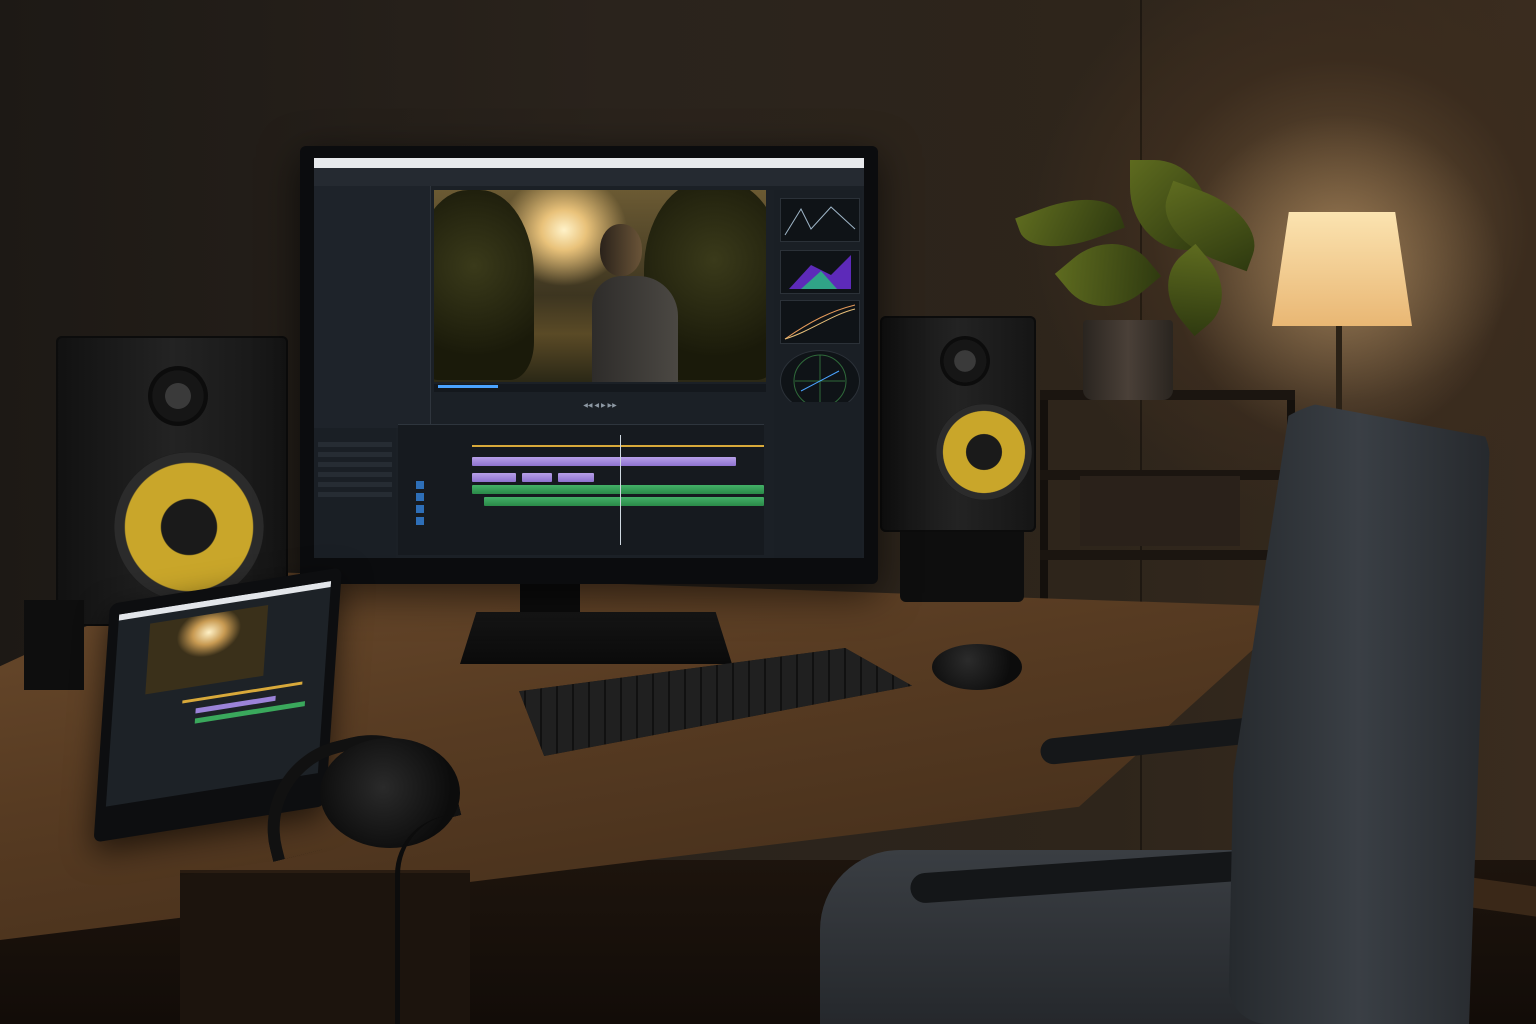  Describe the element at coordinates (207, 649) in the screenshot. I see `tablet-preview` at that location.